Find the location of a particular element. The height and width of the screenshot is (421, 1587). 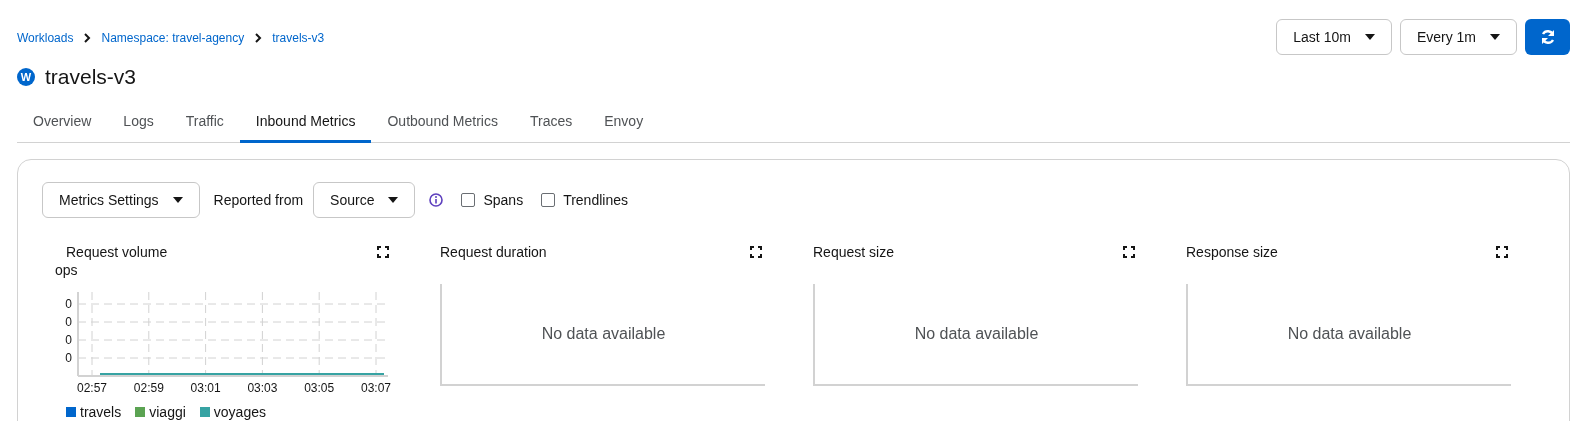

tab: Overview is located at coordinates (62, 122).